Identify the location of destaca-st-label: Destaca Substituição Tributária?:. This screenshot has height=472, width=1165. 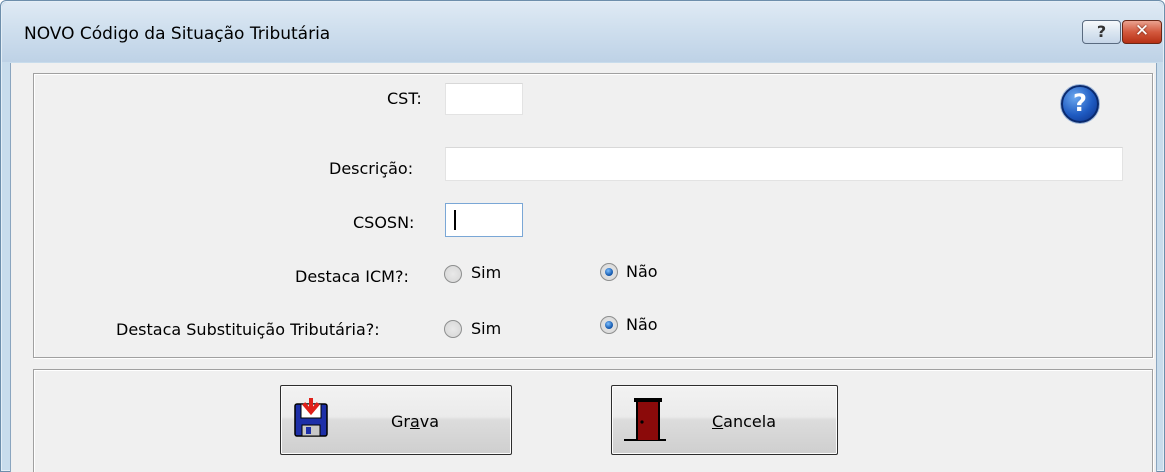
(248, 329).